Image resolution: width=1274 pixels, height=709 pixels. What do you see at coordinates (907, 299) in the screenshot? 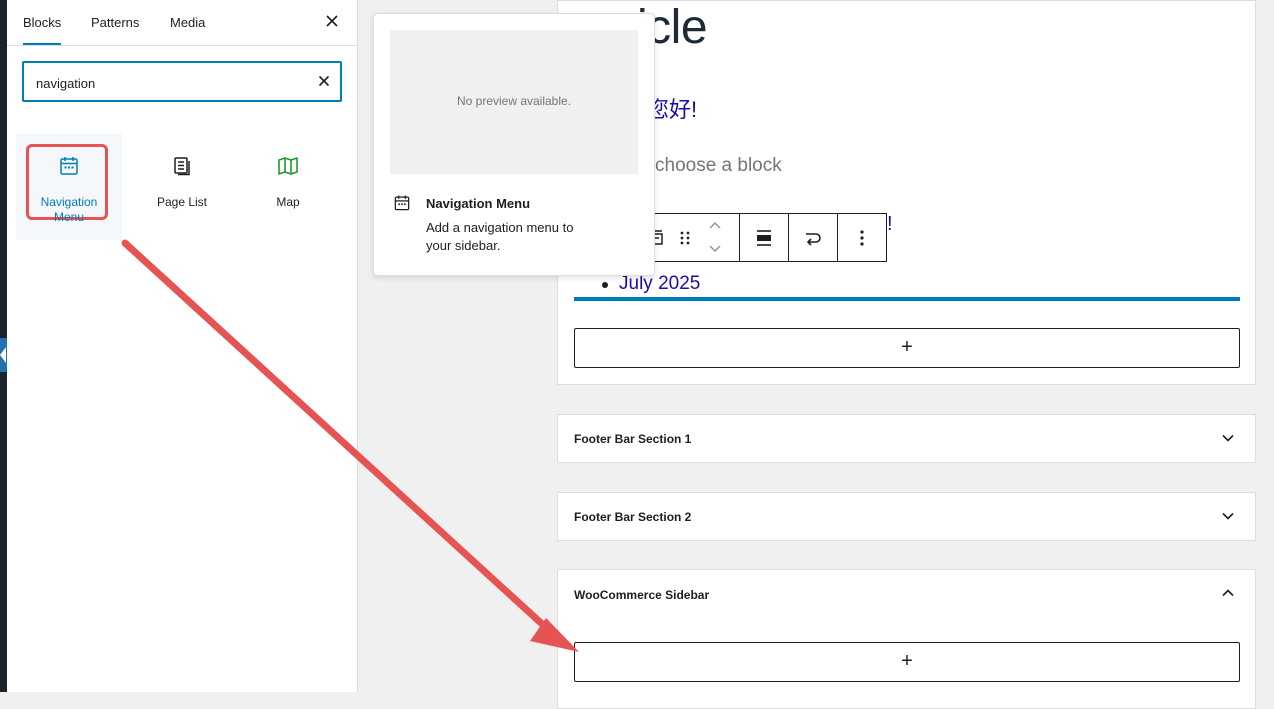
I see `selected-block-indicator` at bounding box center [907, 299].